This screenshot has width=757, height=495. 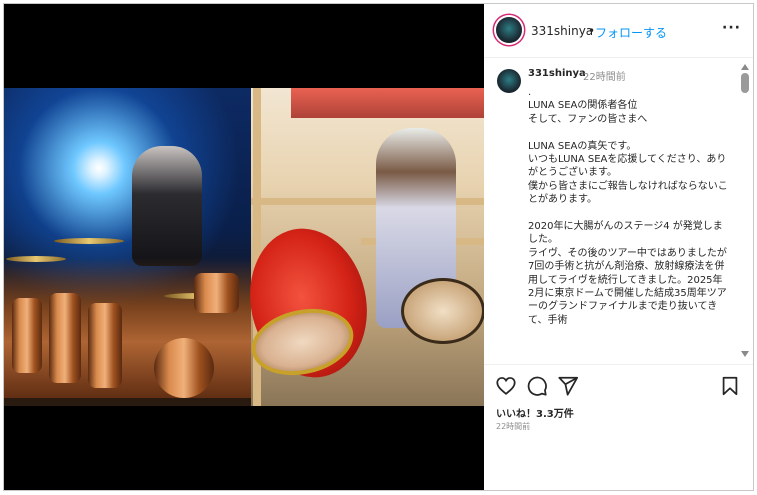 I want to click on caption-username: 331shinya, so click(x=557, y=73).